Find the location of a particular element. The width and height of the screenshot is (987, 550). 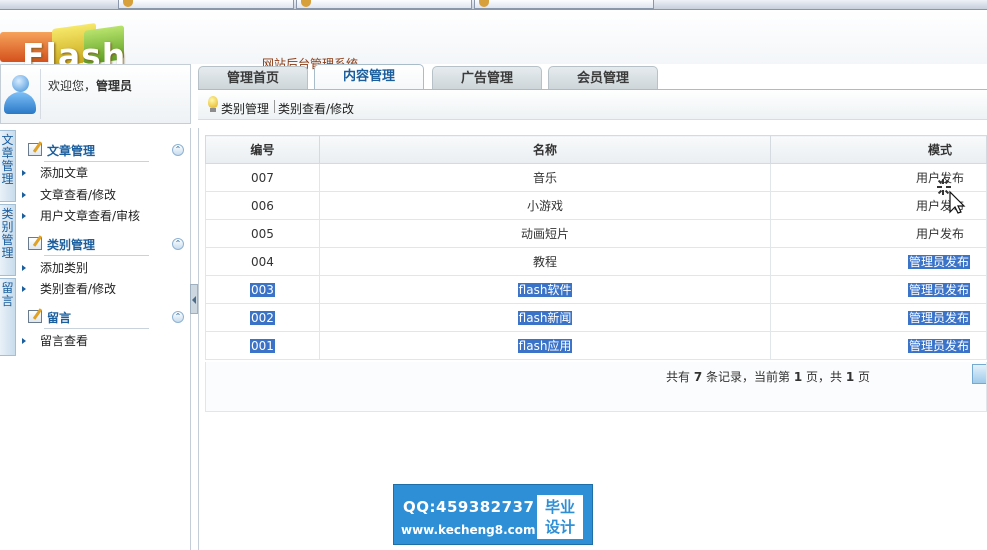

watermark: QQ:459382737 www.kecheng8.com 毕业 设计 is located at coordinates (493, 514).